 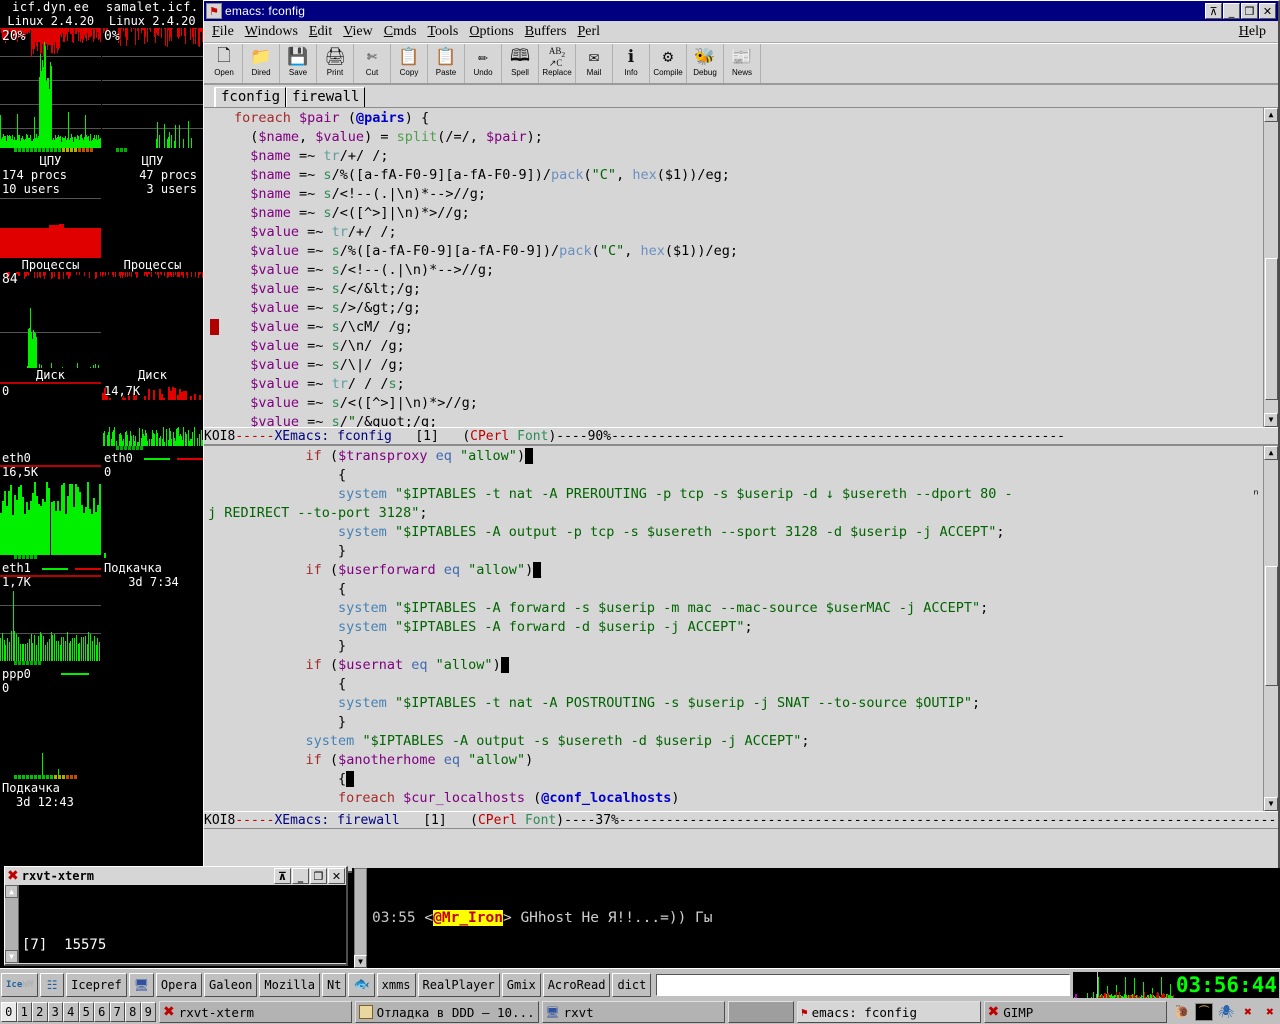 What do you see at coordinates (1226, 984) in the screenshot?
I see `taskbar-clock: 03:56:44` at bounding box center [1226, 984].